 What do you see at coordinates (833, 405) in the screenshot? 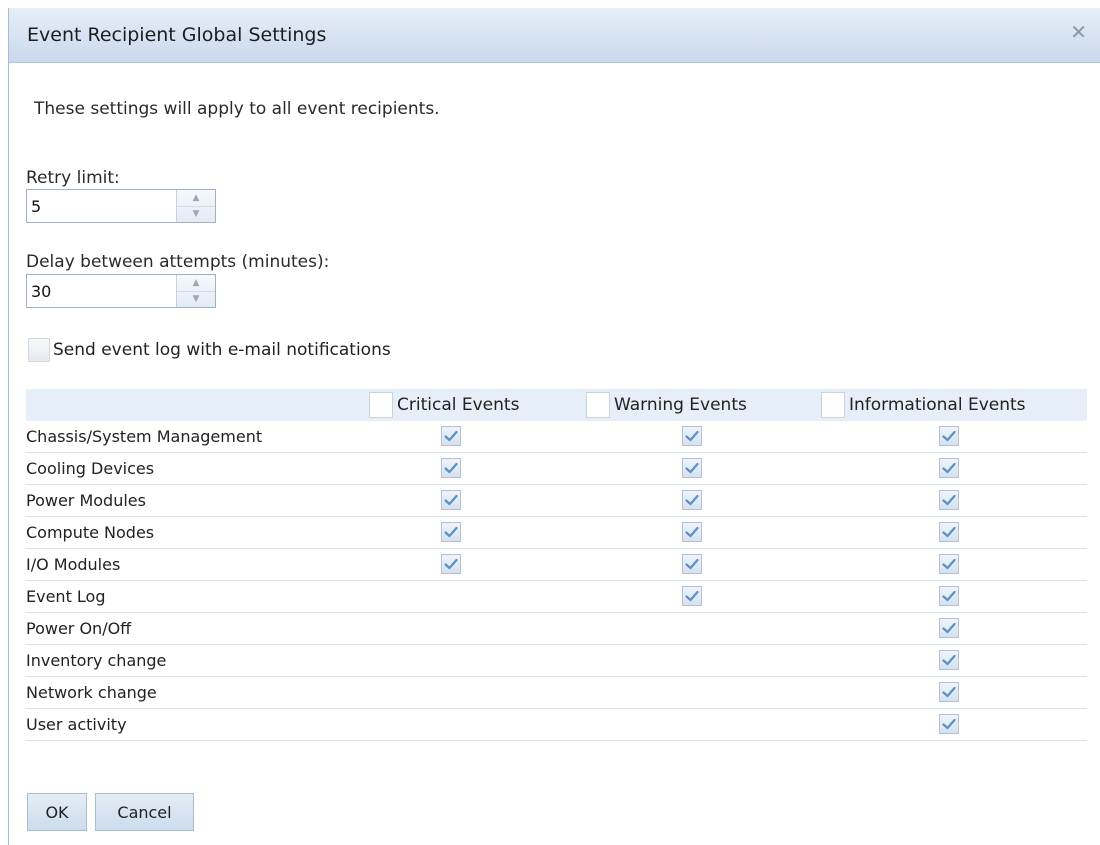
I see `informational-select-all-checkbox` at bounding box center [833, 405].